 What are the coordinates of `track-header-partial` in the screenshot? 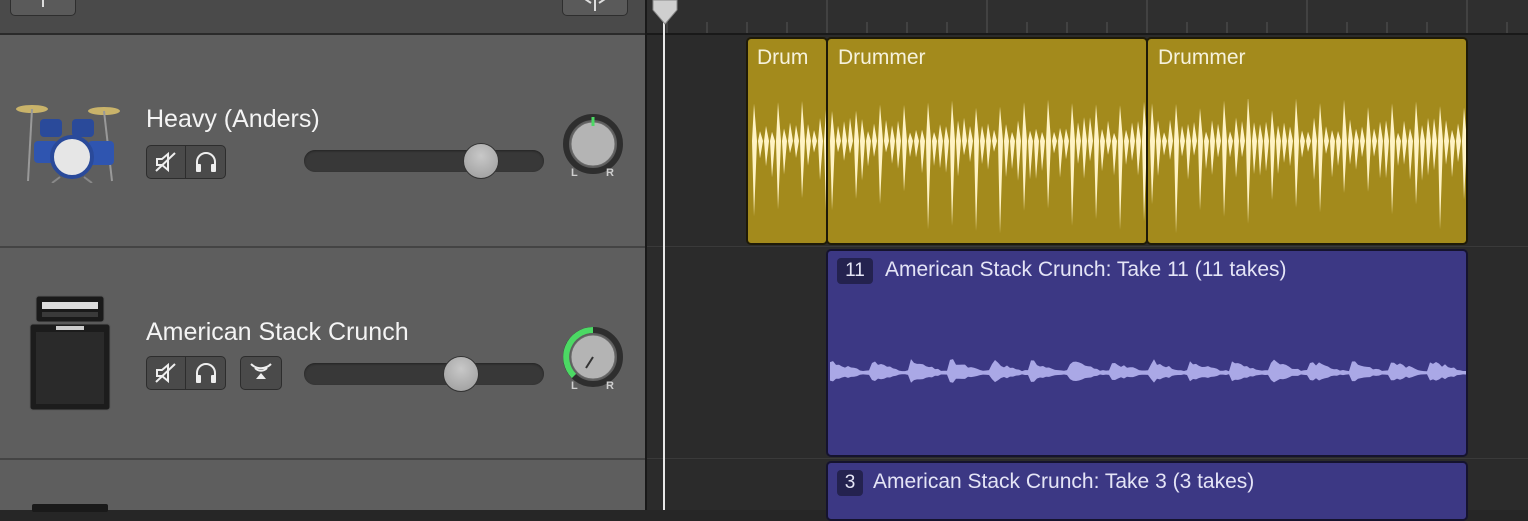 It's located at (322, 486).